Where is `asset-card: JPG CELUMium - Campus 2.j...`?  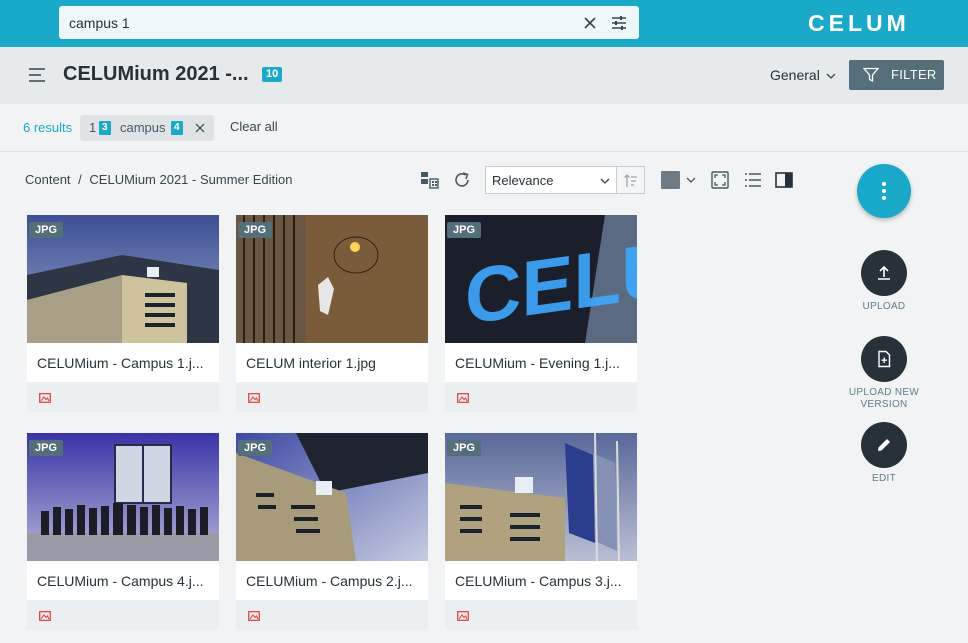
asset-card: JPG CELUMium - Campus 2.j... is located at coordinates (332, 531).